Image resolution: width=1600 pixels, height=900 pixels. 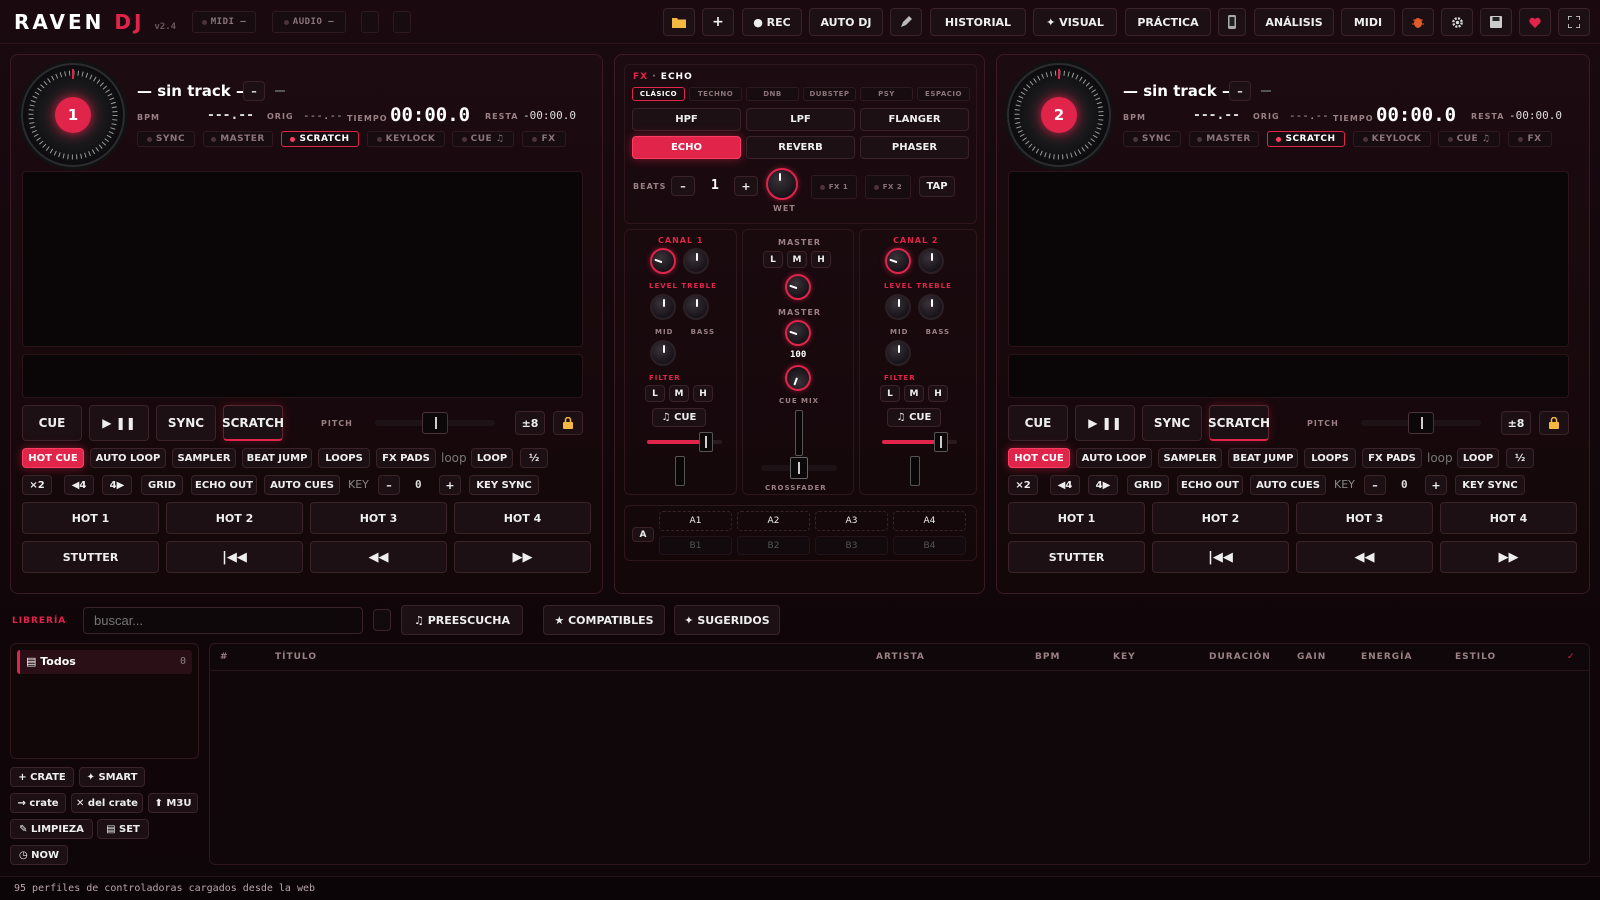 I want to click on grid-button: GRID, so click(x=162, y=485).